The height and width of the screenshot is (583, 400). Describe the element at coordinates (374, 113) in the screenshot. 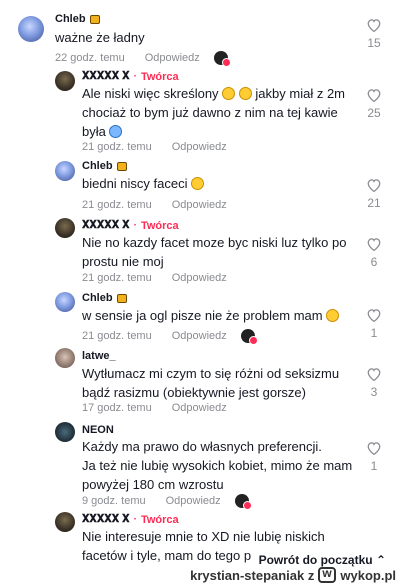

I see `like-count: 25` at that location.